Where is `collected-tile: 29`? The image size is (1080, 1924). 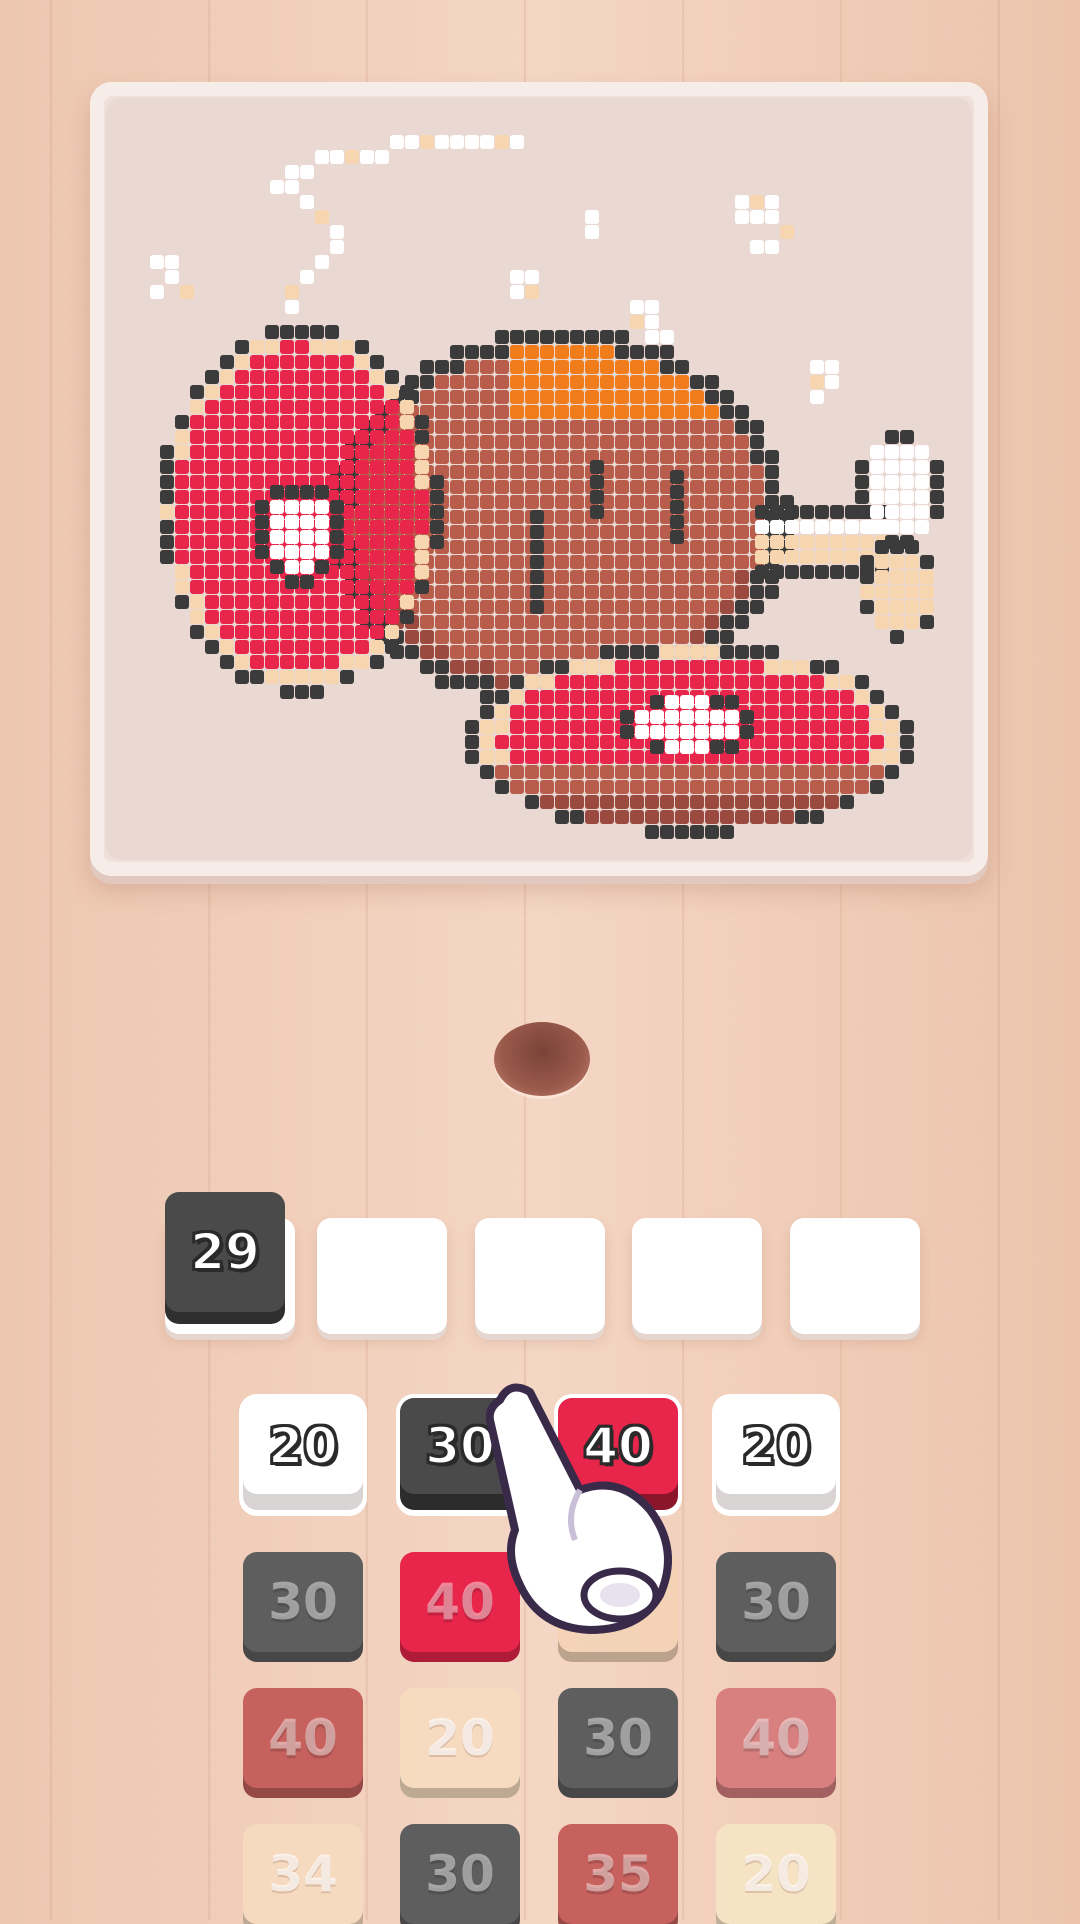 collected-tile: 29 is located at coordinates (225, 1252).